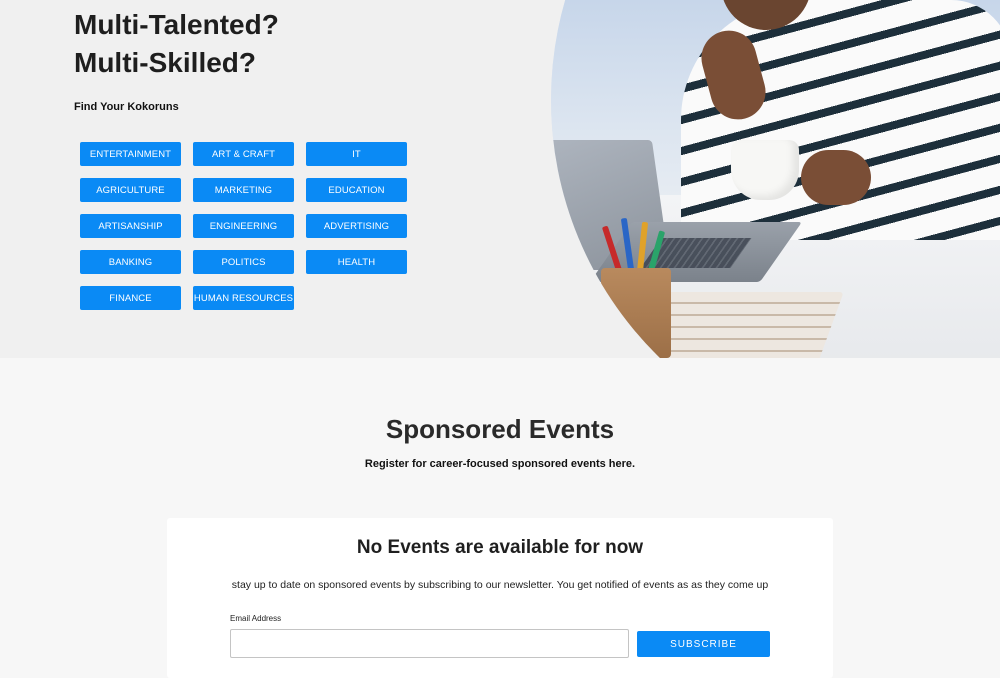 The image size is (1000, 678). I want to click on category-button-art-craft: ART & CRAFT, so click(243, 154).